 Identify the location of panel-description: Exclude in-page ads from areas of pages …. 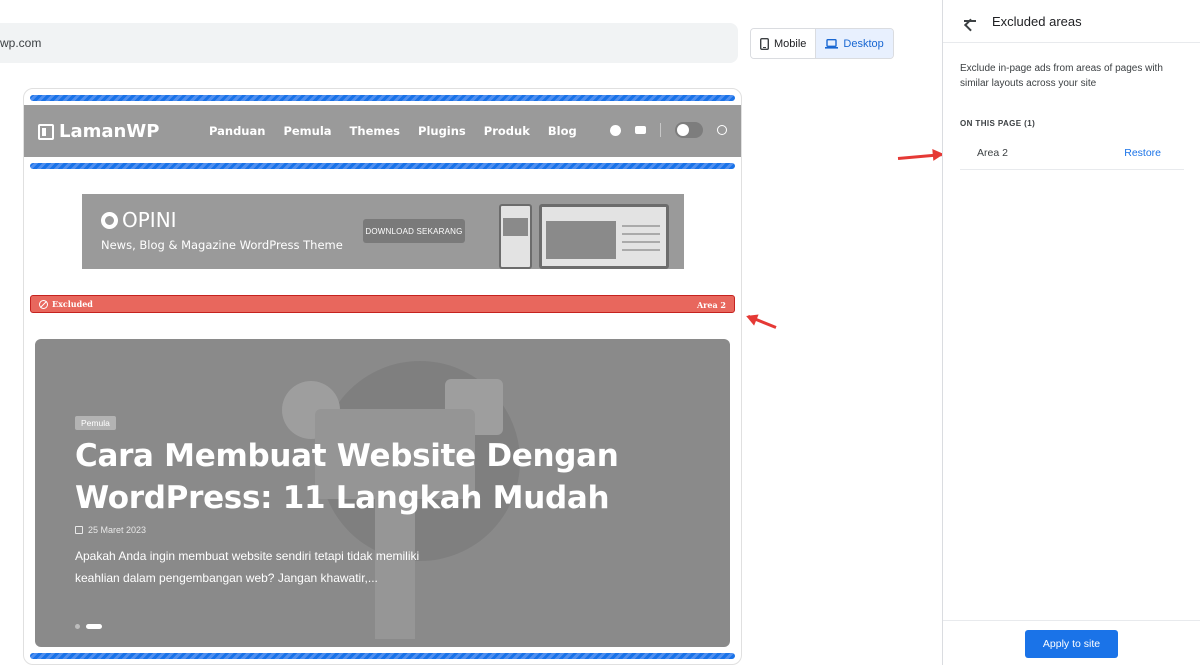
(1061, 76).